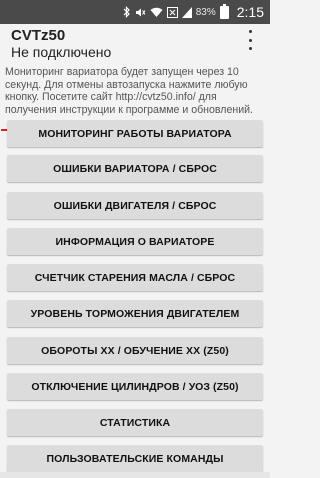 Image resolution: width=320 pixels, height=478 pixels. Describe the element at coordinates (126, 12) in the screenshot. I see `bluetooth-icon` at that location.